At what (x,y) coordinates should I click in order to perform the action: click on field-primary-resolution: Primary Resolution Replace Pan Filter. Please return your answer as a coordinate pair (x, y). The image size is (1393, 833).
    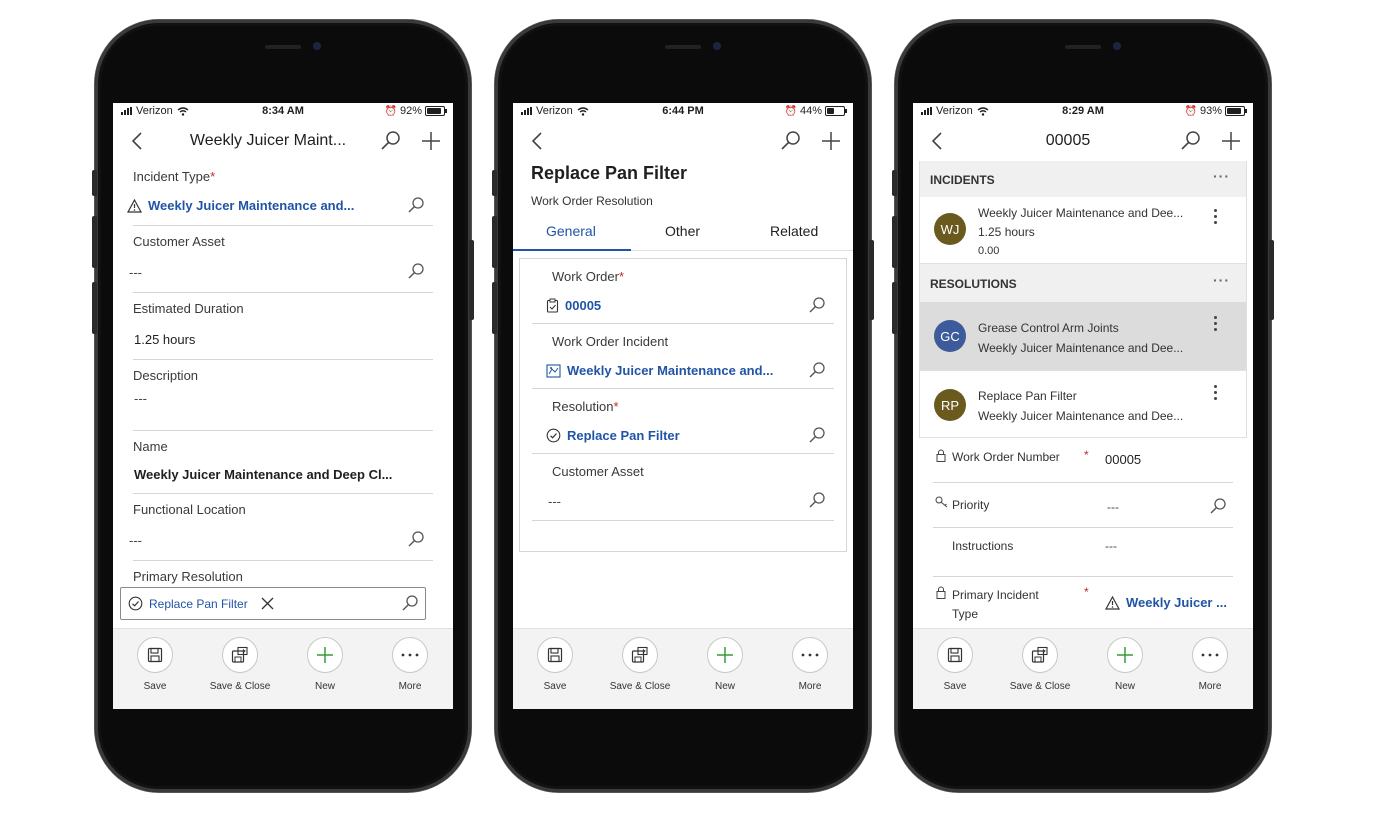
    Looking at the image, I should click on (276, 596).